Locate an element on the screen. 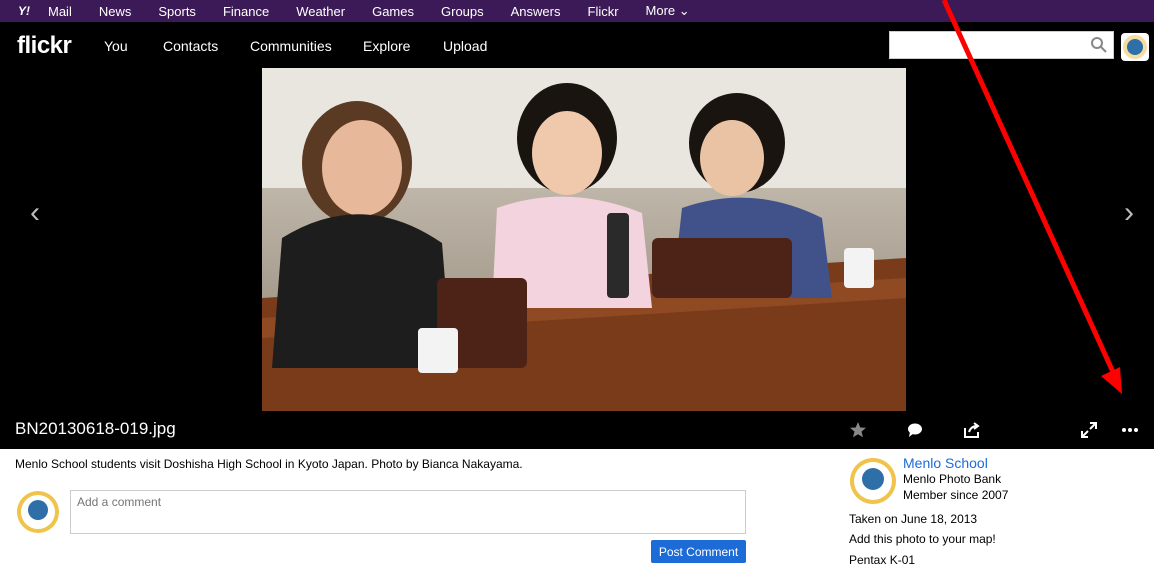 Image resolution: width=1154 pixels, height=569 pixels. yahoo-item-flickr: Flickr is located at coordinates (603, 11).